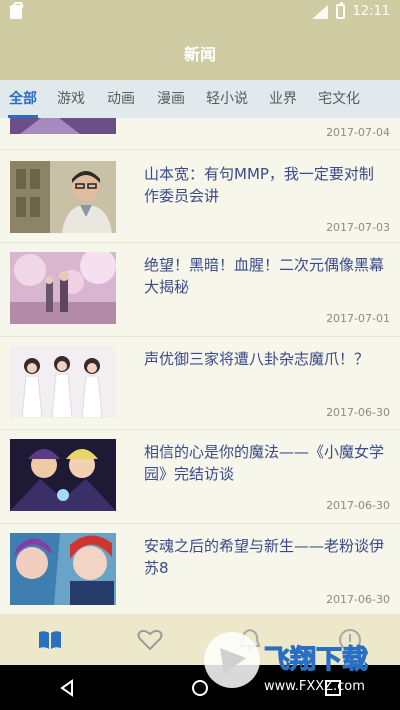 The image size is (400, 710). Describe the element at coordinates (283, 99) in the screenshot. I see `tab-industry: 业界` at that location.